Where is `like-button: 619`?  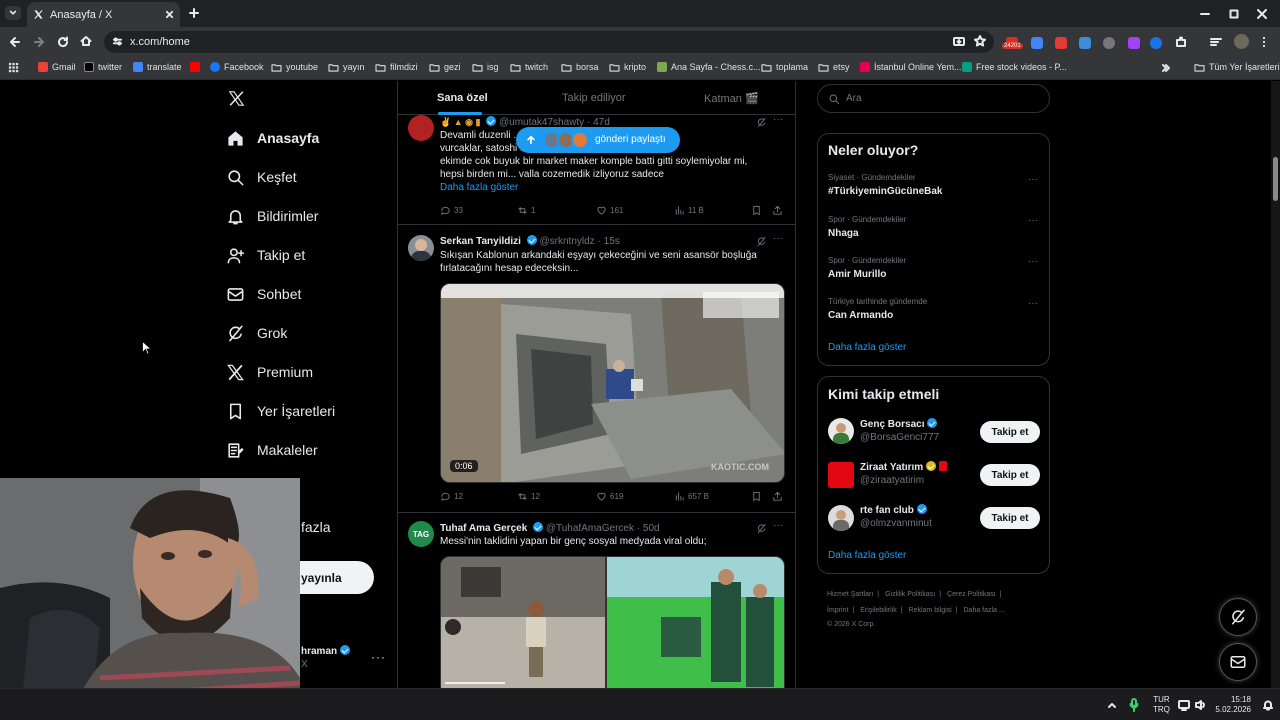
like-button: 619 is located at coordinates (609, 496).